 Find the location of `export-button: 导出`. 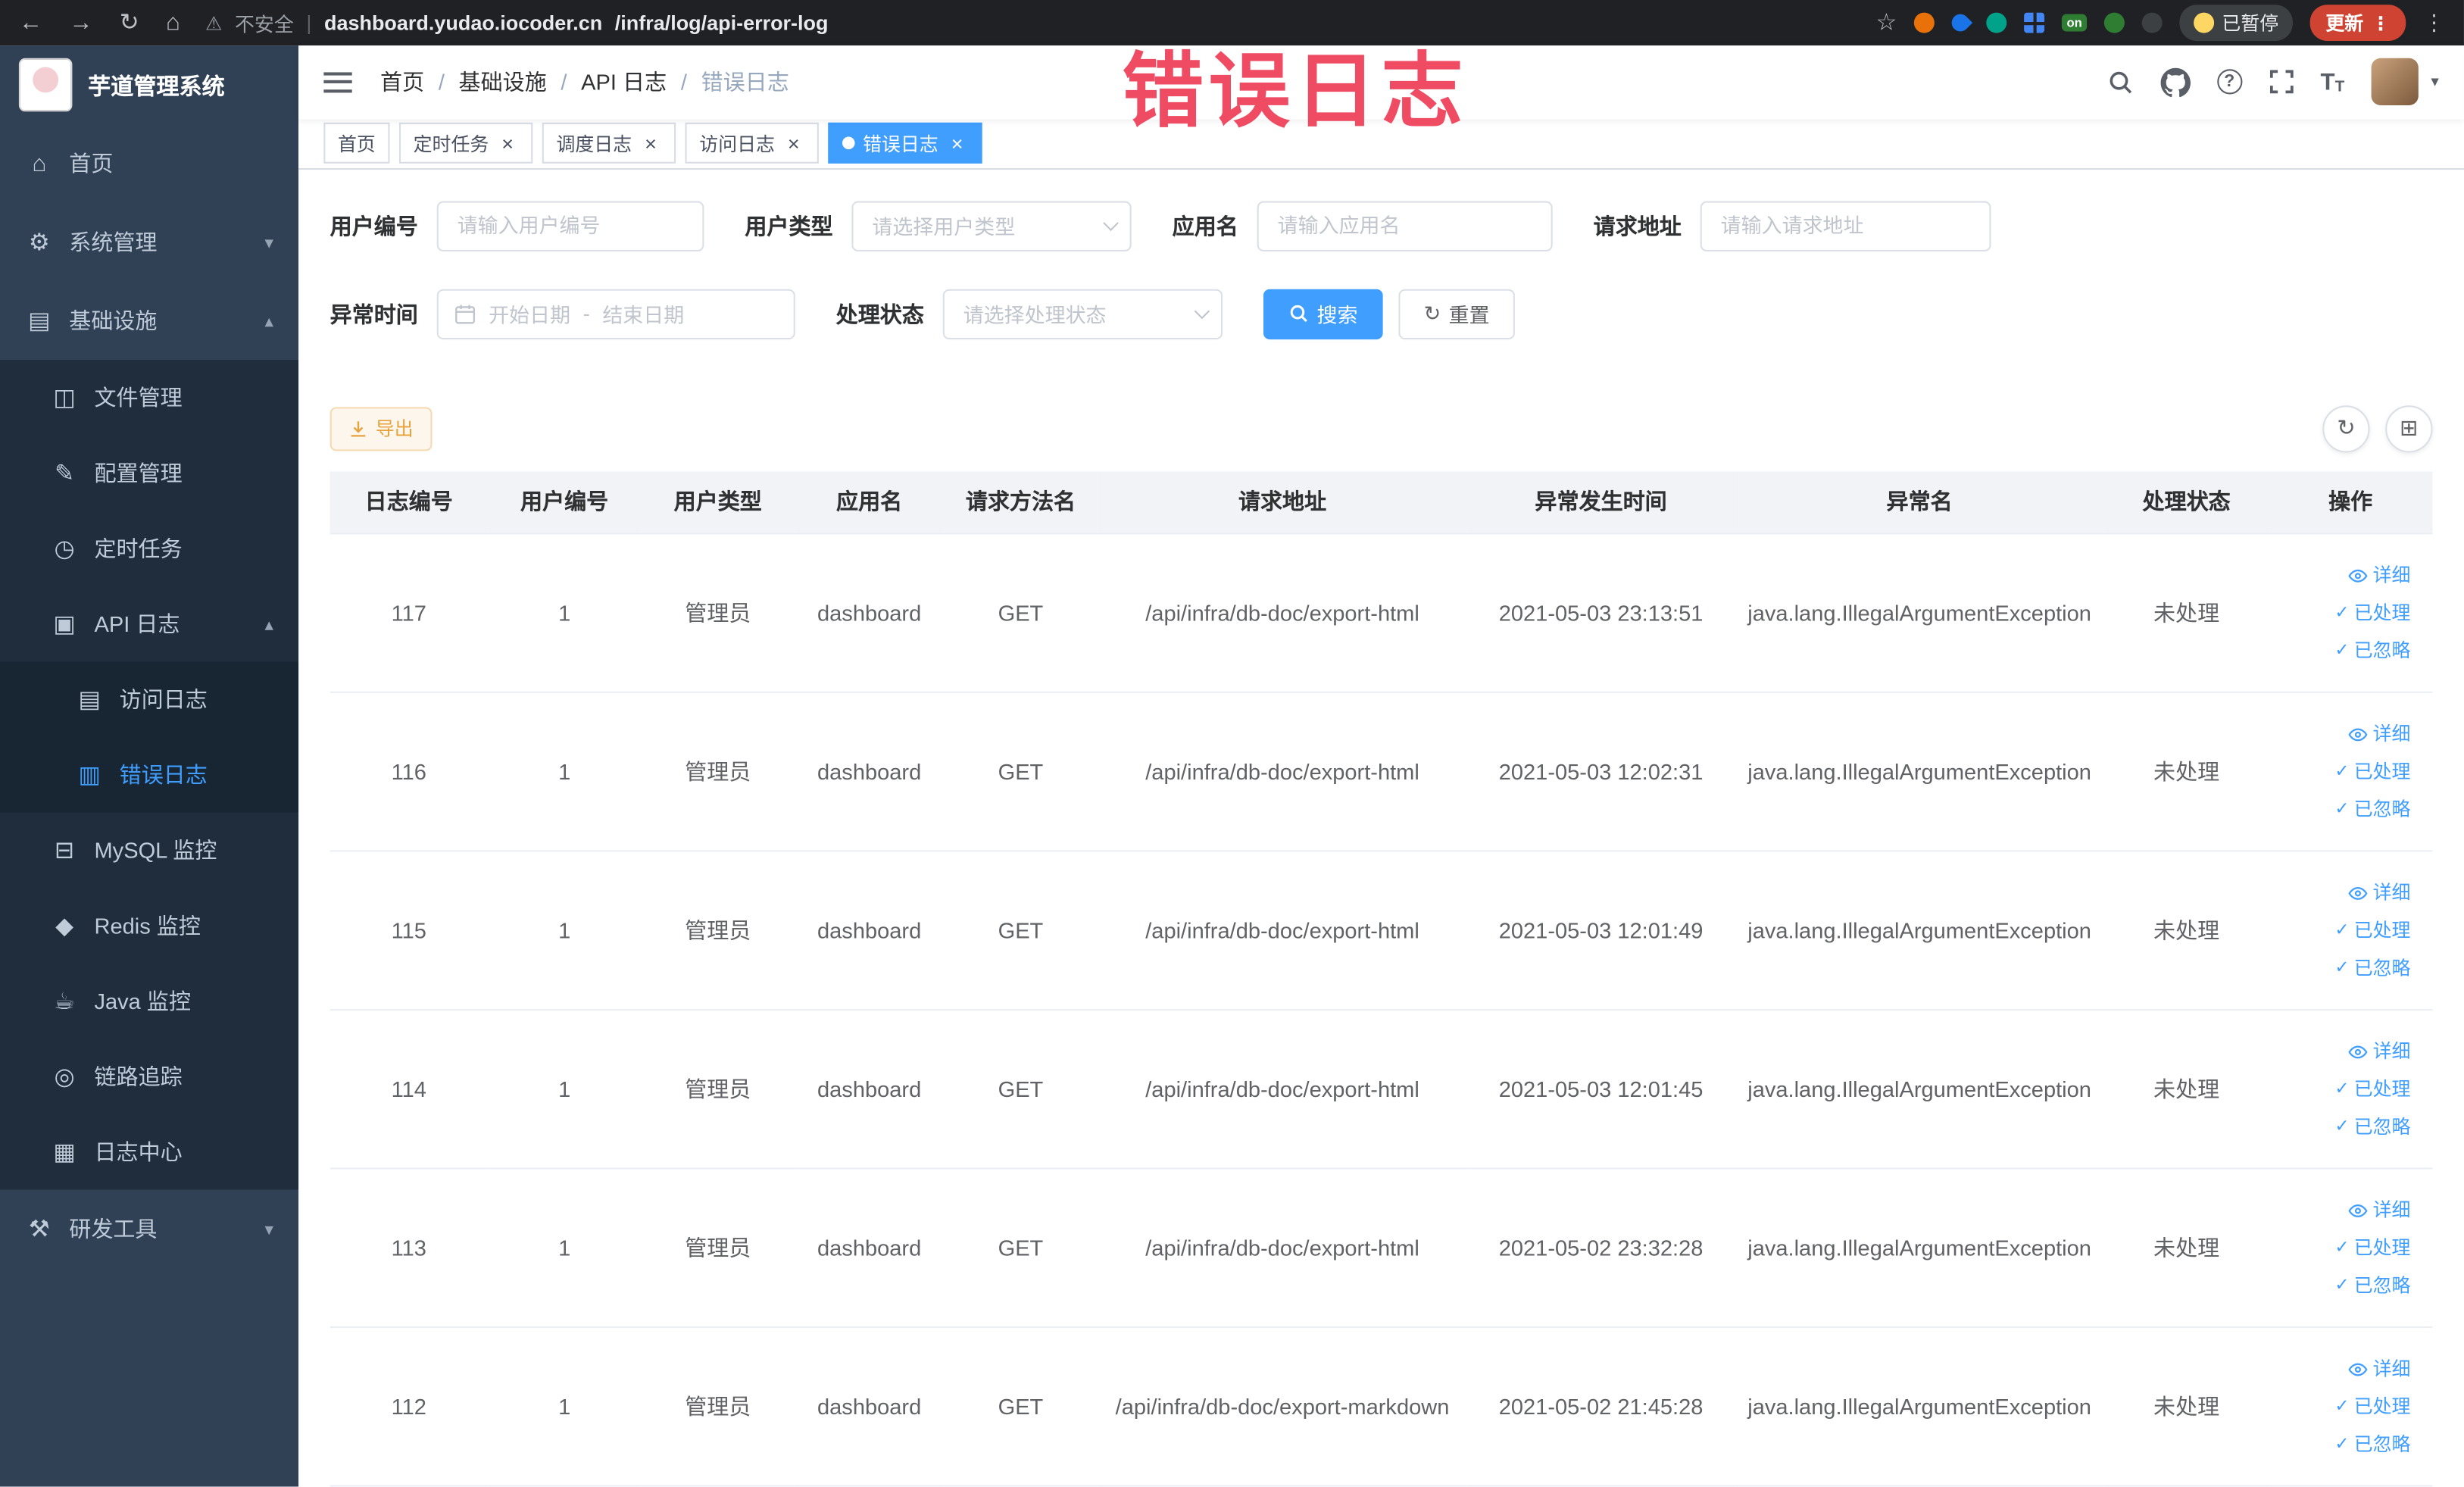

export-button: 导出 is located at coordinates (381, 428).